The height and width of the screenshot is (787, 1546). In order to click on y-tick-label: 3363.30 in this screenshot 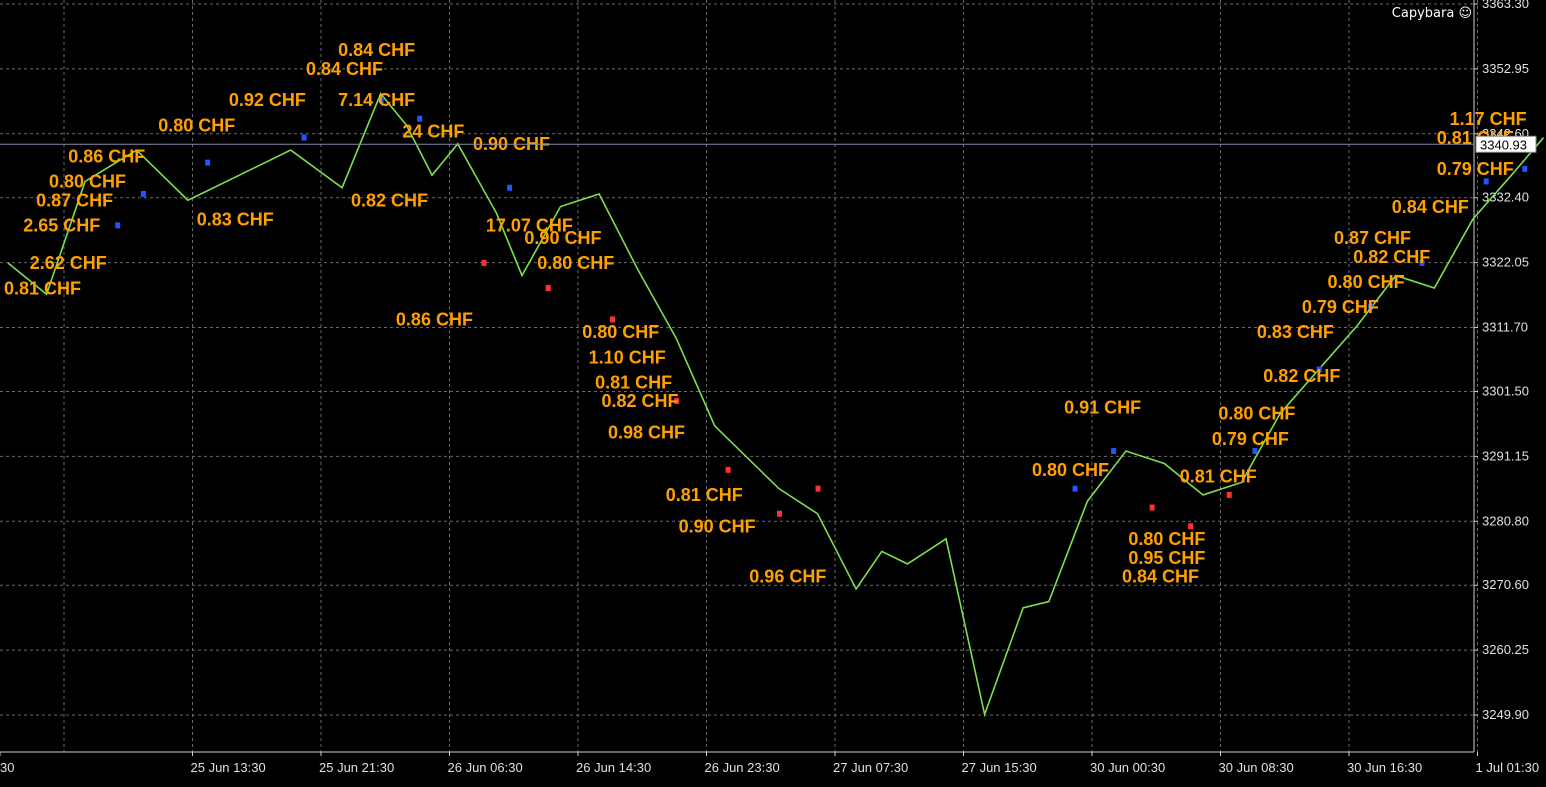, I will do `click(1505, 5)`.